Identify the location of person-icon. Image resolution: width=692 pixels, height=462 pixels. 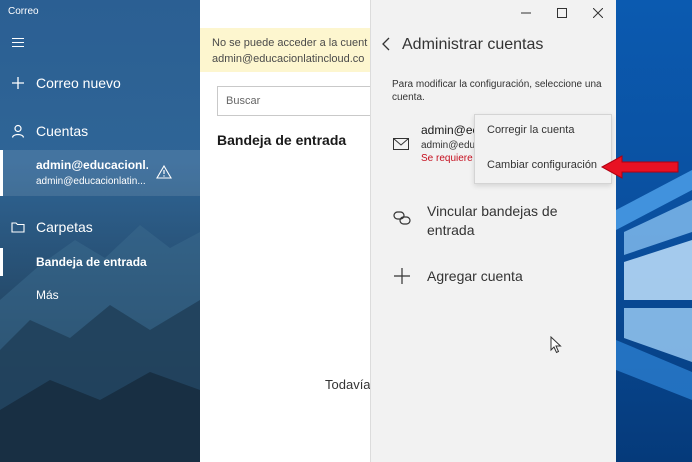
(18, 131).